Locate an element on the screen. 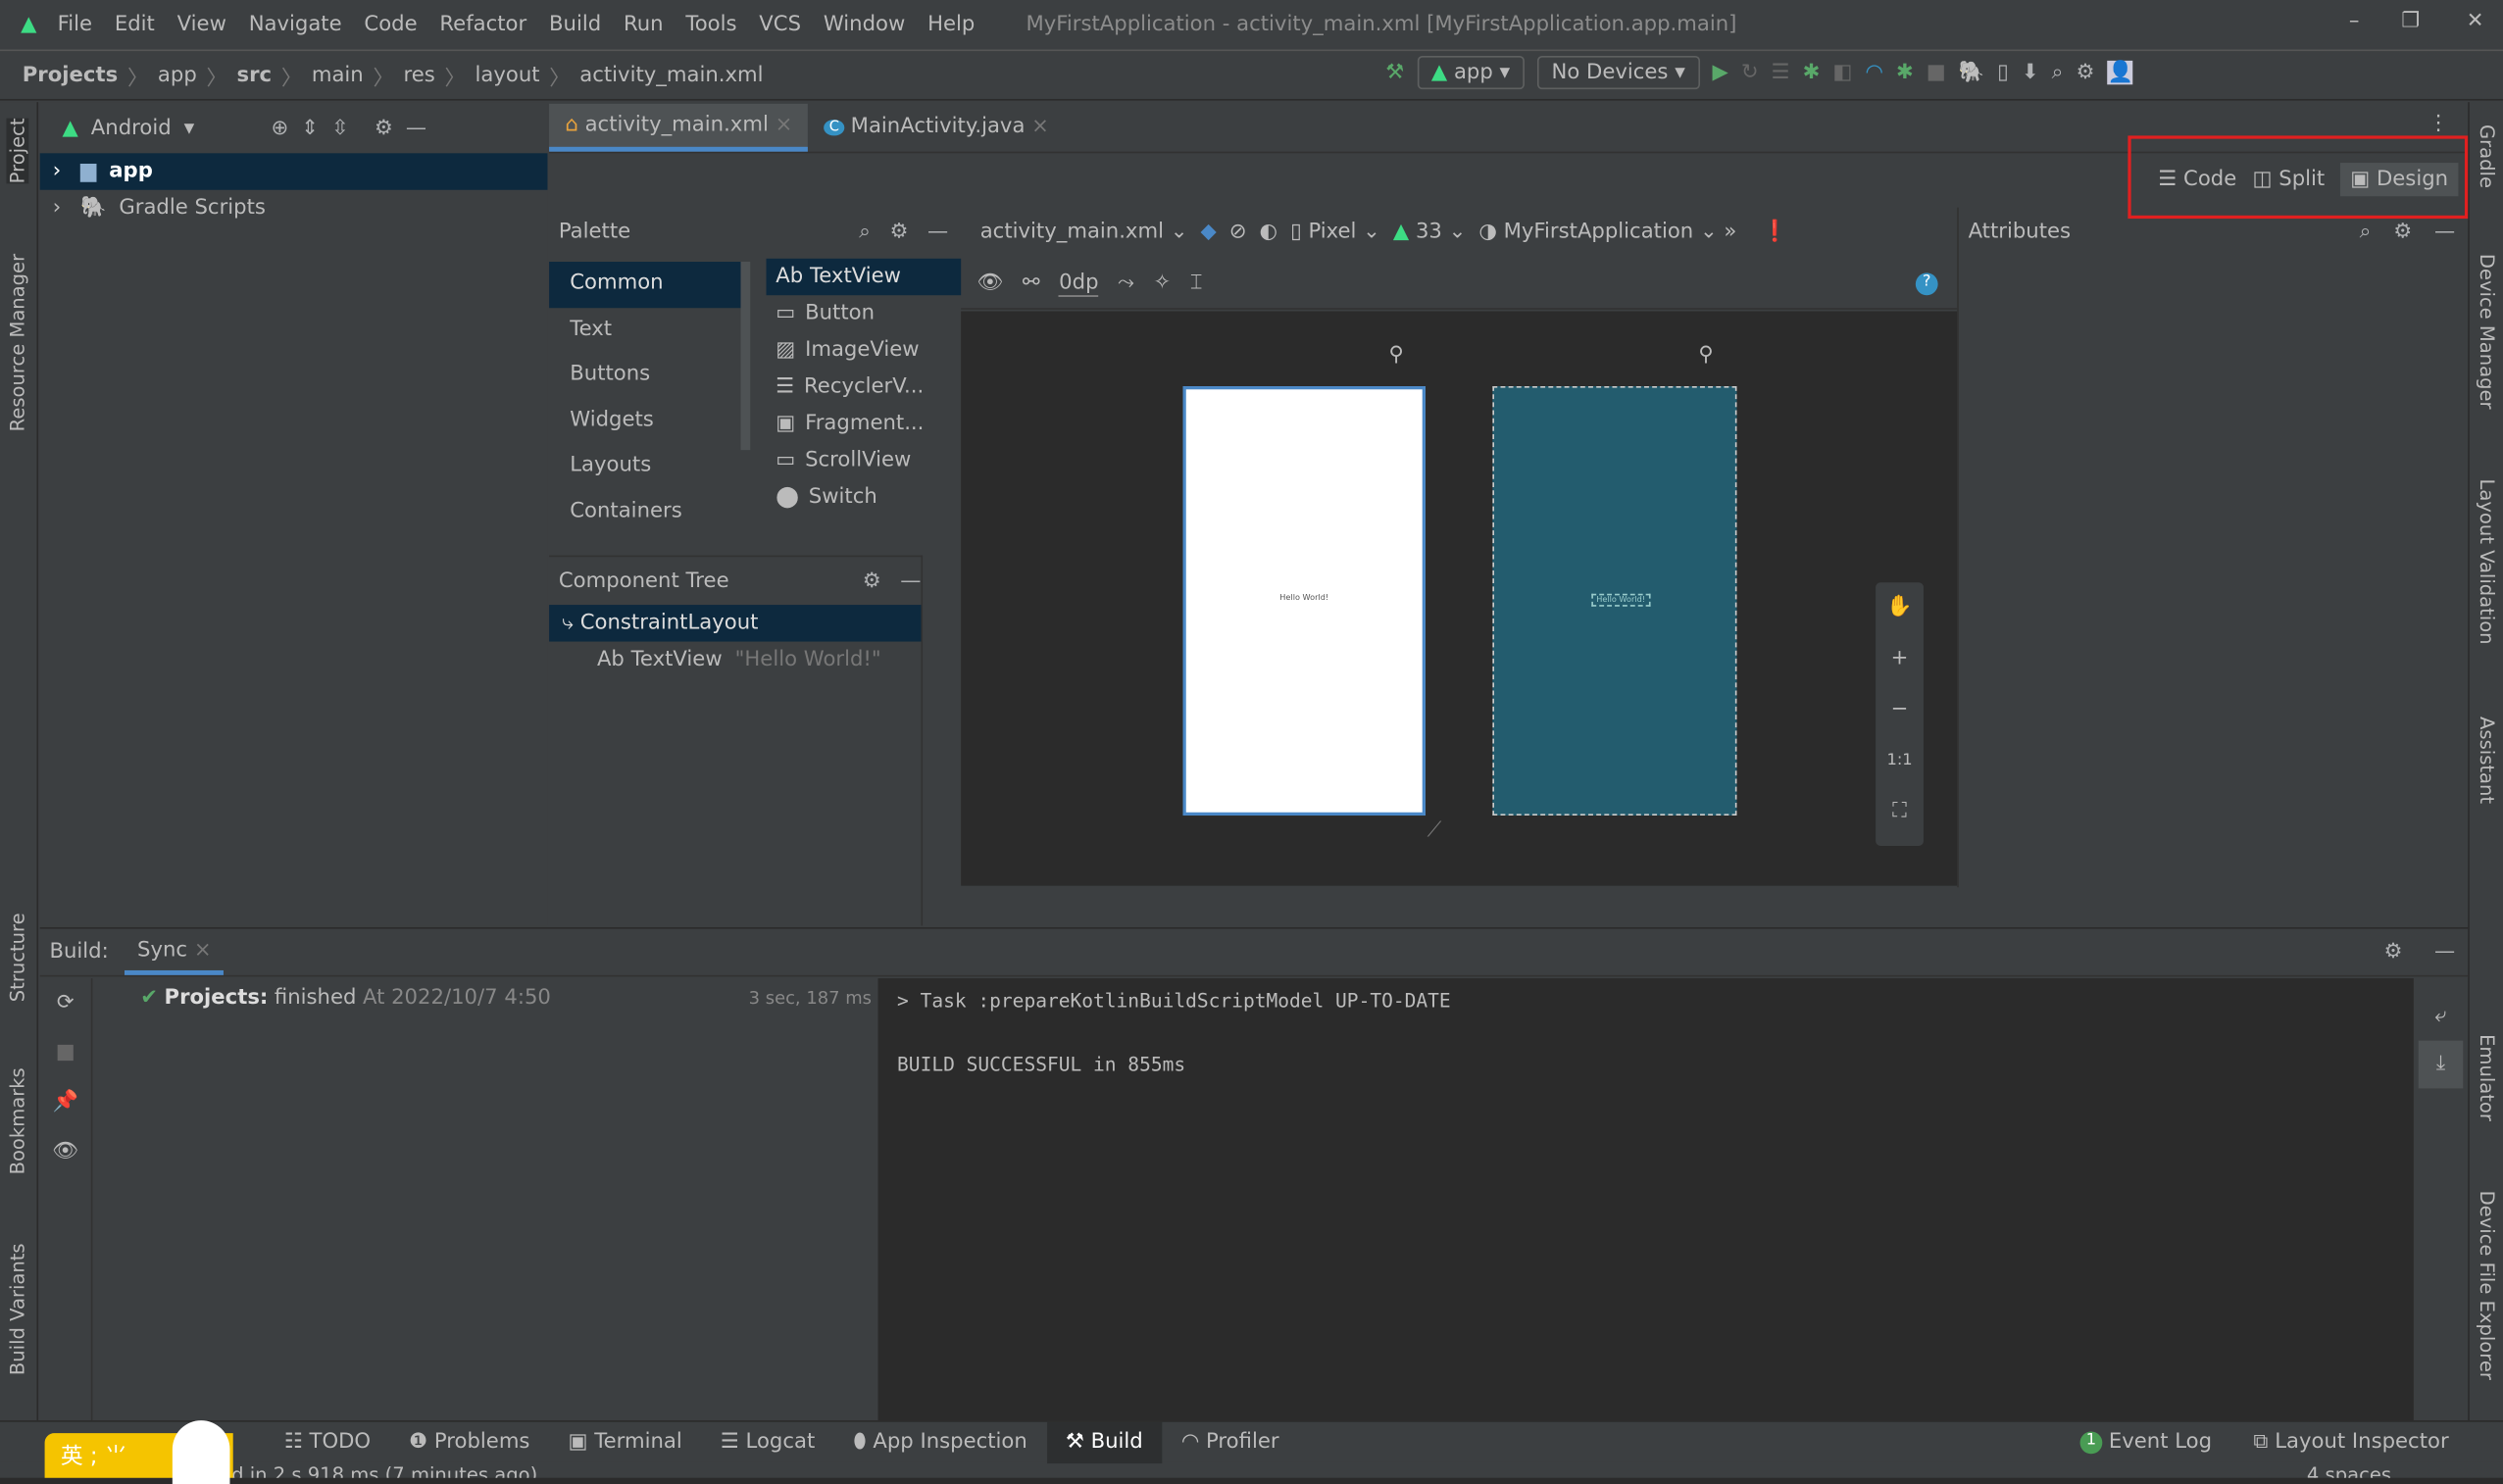 The height and width of the screenshot is (1484, 2503). search-icon: ⌕ is located at coordinates (2058, 72).